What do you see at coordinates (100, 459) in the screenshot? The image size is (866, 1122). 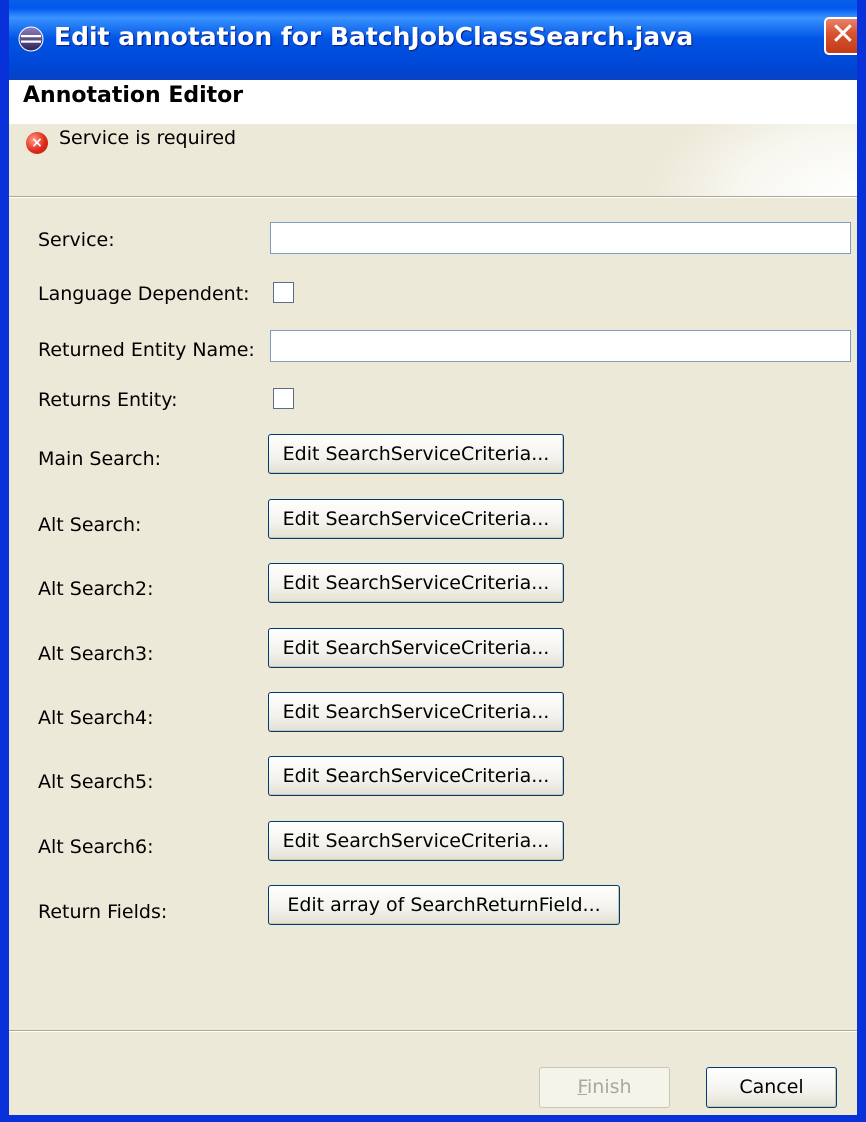 I see `main-search-label: Main Search:` at bounding box center [100, 459].